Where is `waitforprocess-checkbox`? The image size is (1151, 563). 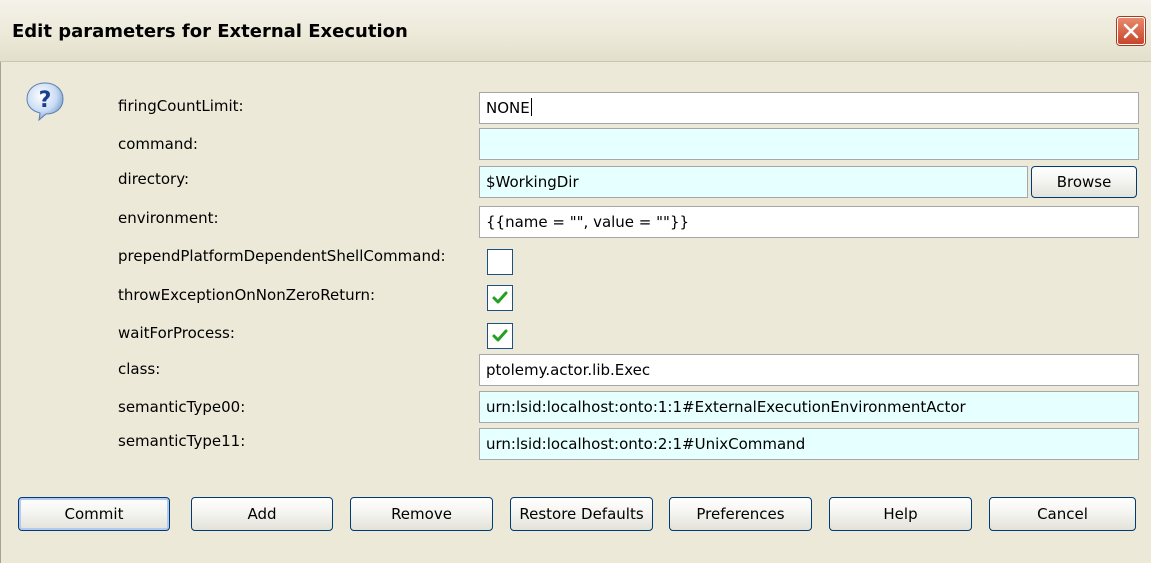 waitforprocess-checkbox is located at coordinates (500, 336).